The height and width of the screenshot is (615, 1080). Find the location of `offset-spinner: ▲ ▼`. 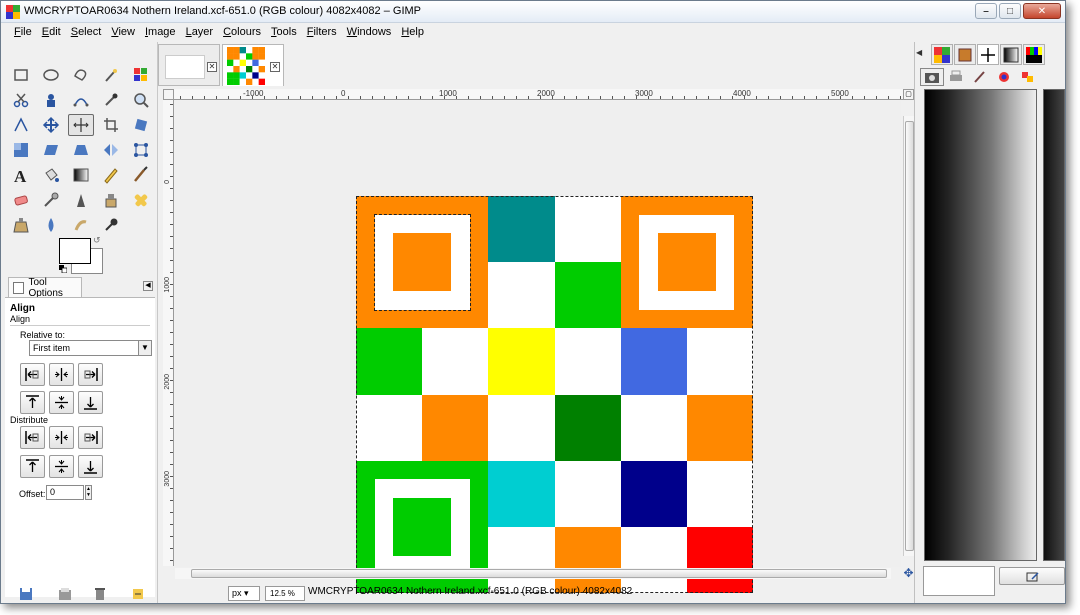

offset-spinner: ▲ ▼ is located at coordinates (88, 492).